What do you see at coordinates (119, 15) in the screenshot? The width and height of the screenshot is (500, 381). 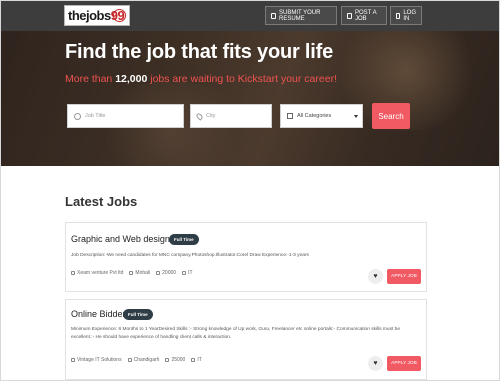 I see `logo-search-icon` at bounding box center [119, 15].